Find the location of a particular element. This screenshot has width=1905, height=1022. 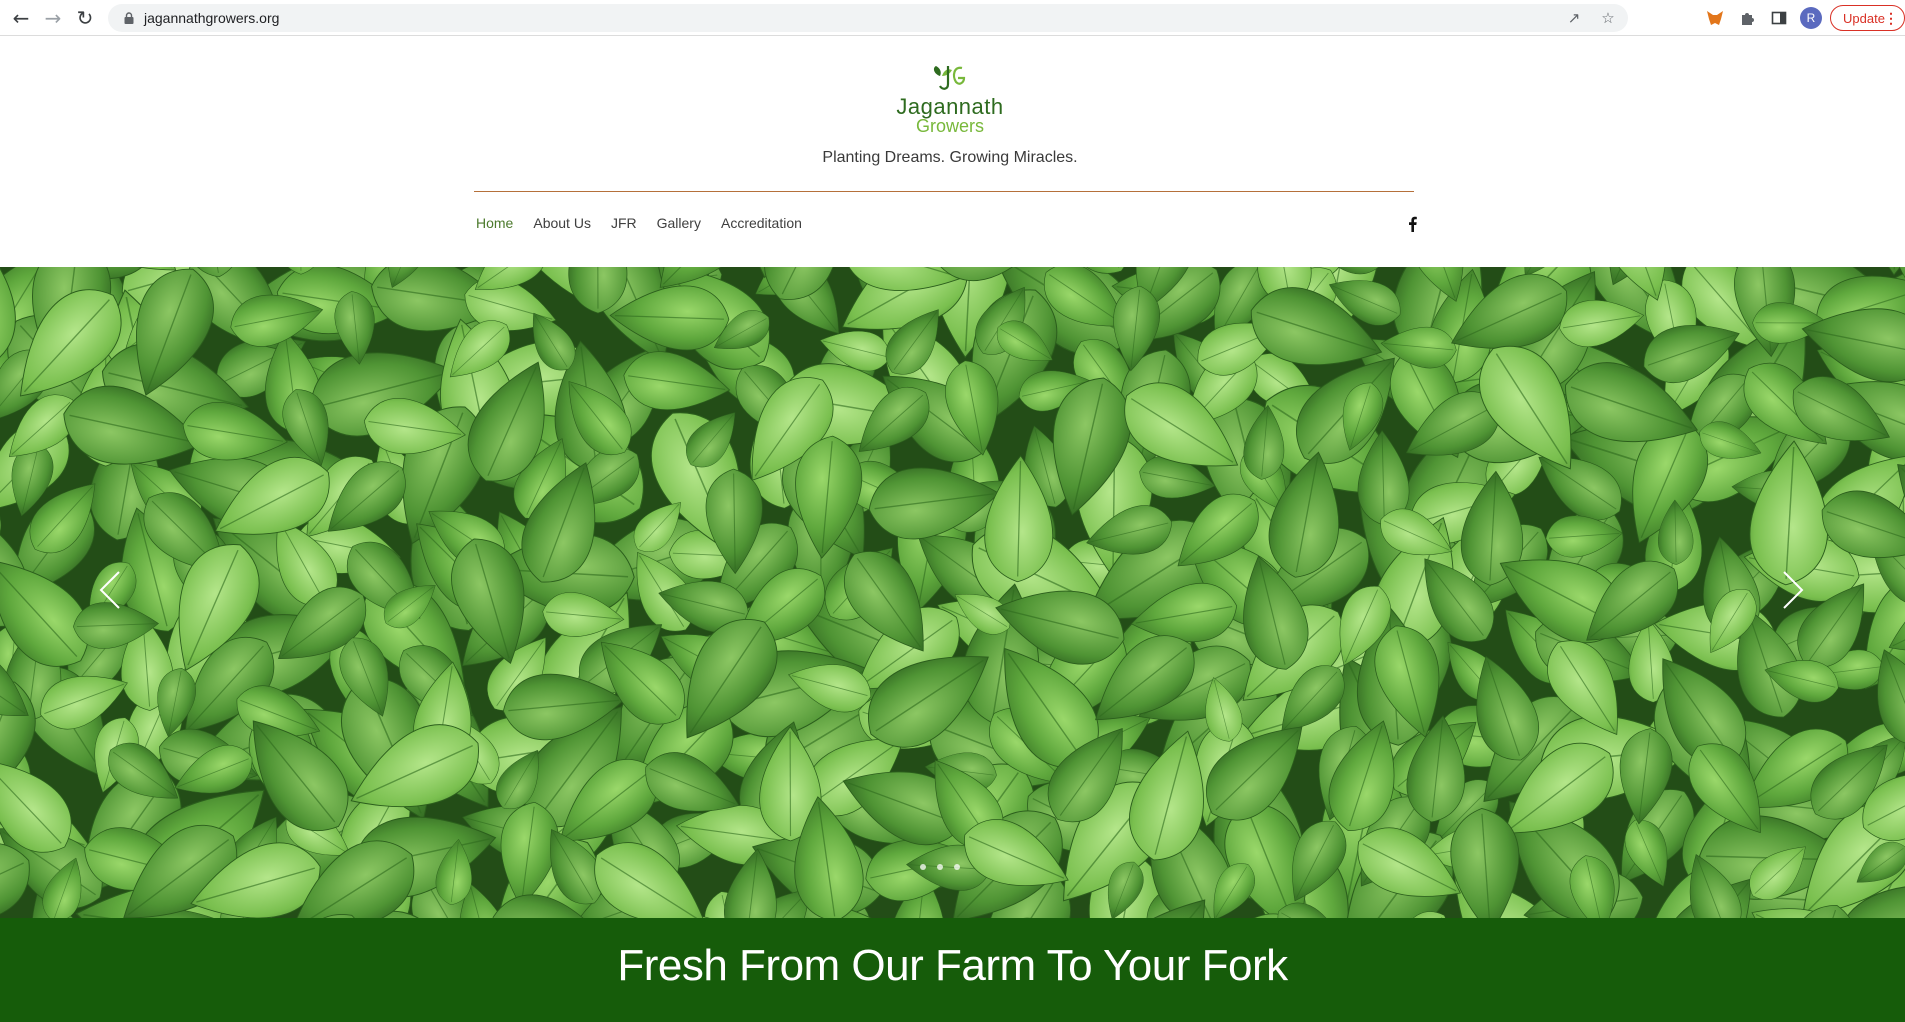

lock-icon is located at coordinates (129, 18).